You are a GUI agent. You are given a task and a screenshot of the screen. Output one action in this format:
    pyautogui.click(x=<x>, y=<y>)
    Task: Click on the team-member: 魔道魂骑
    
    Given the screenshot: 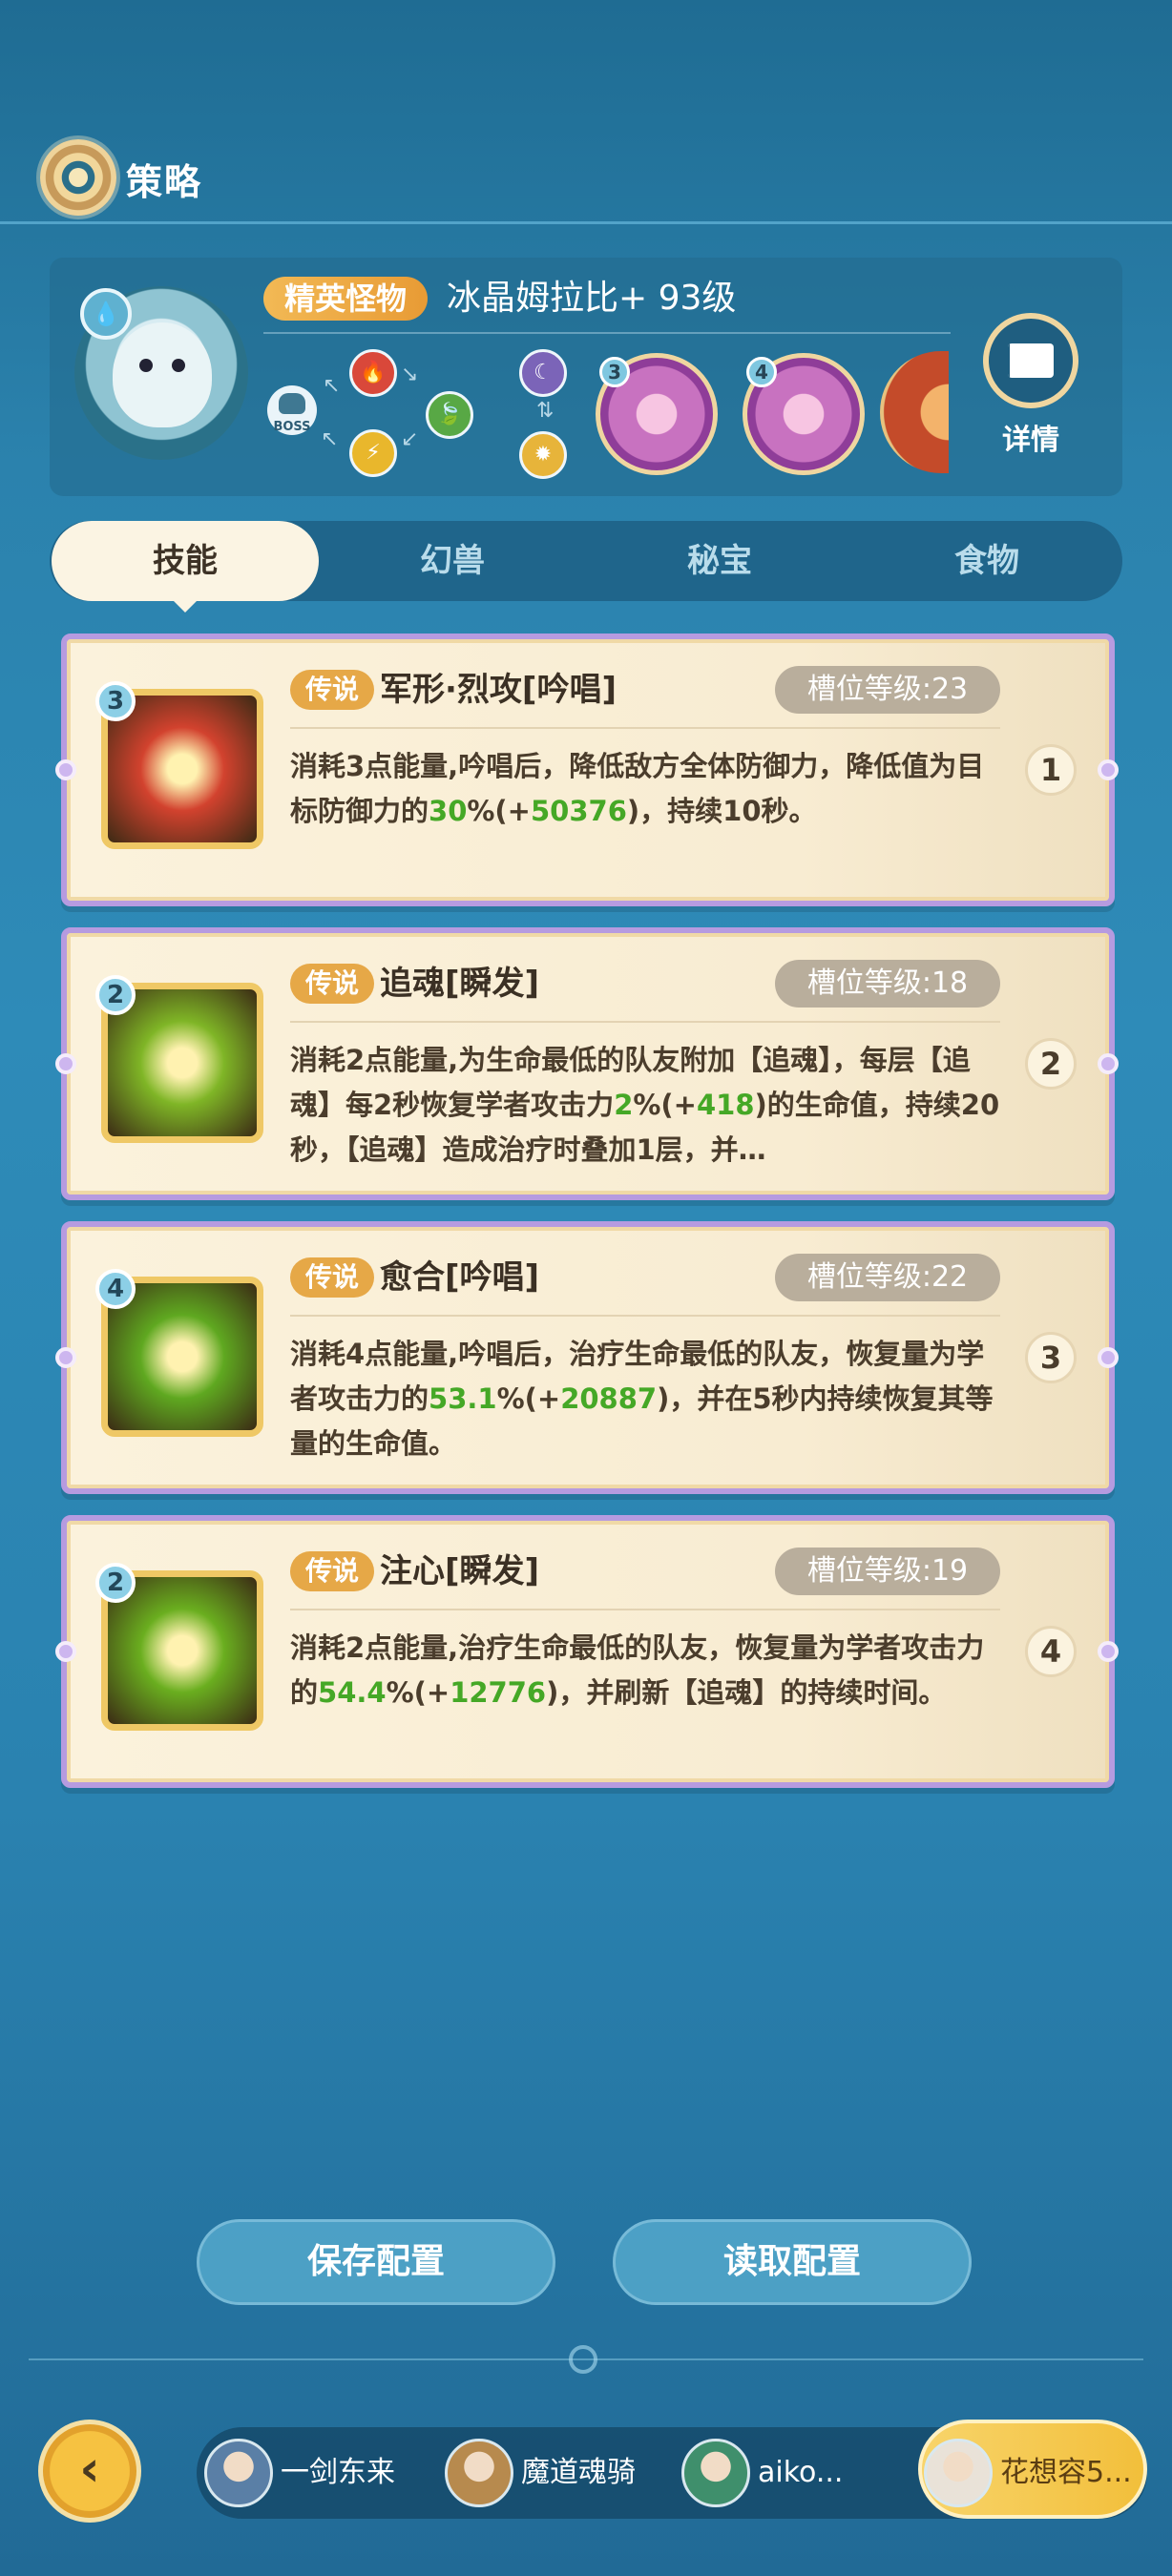 What is the action you would take?
    pyautogui.click(x=554, y=2473)
    